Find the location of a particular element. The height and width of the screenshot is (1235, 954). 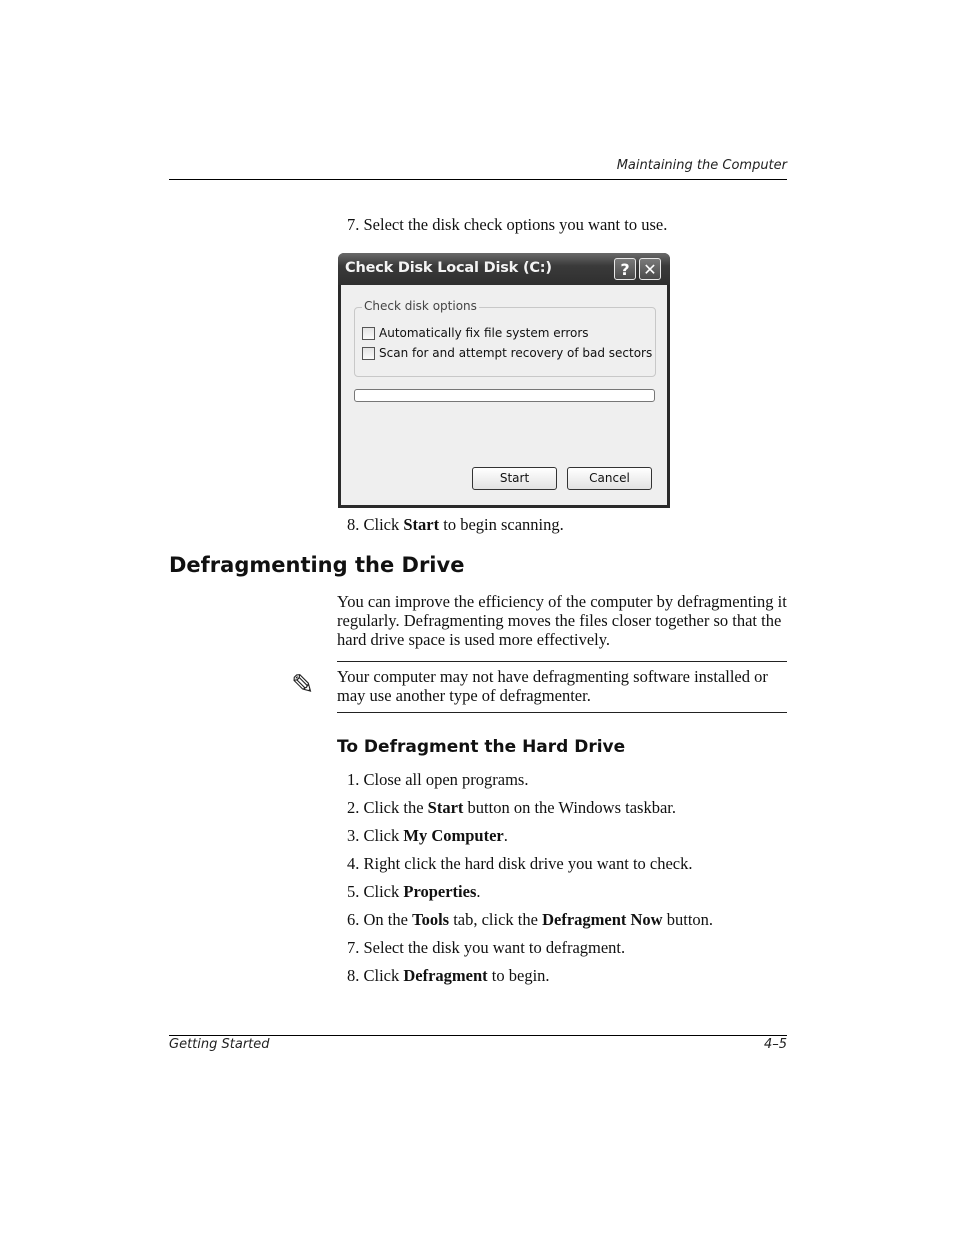

dialog-titlebar: Check Disk Local Disk (C:) ? ✕ is located at coordinates (504, 269).